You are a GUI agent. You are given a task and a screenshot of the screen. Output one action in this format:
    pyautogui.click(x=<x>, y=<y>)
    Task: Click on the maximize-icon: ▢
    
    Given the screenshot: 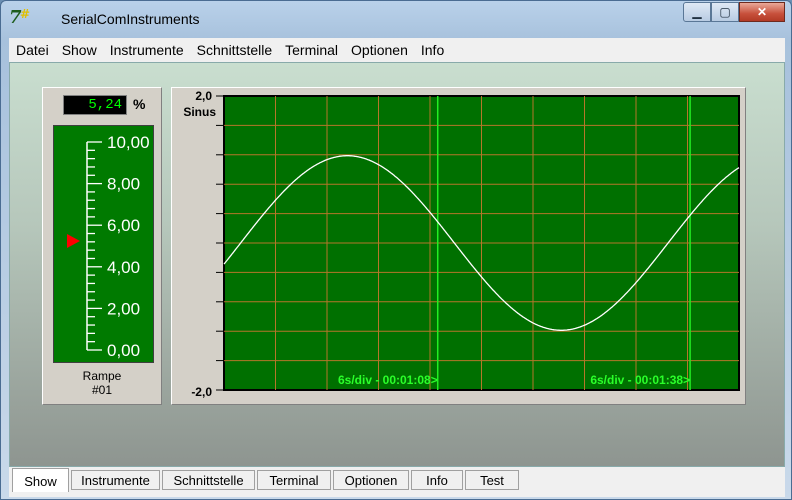 What is the action you would take?
    pyautogui.click(x=725, y=12)
    